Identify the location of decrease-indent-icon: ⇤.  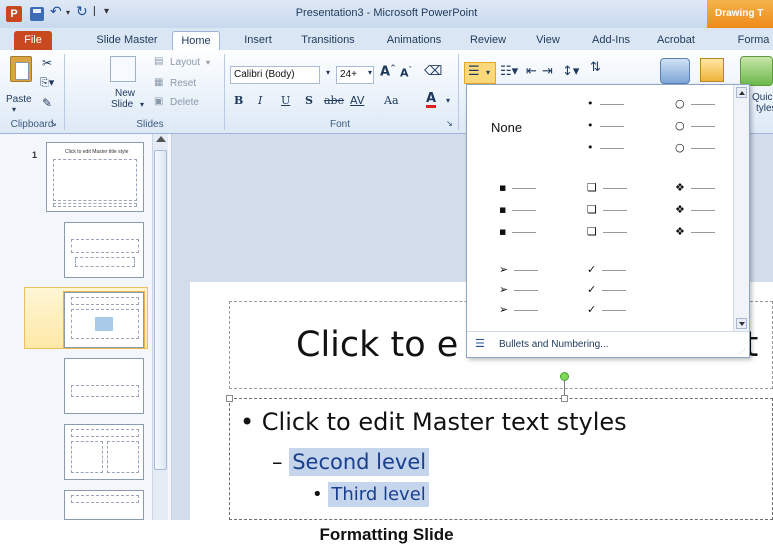
(531, 71).